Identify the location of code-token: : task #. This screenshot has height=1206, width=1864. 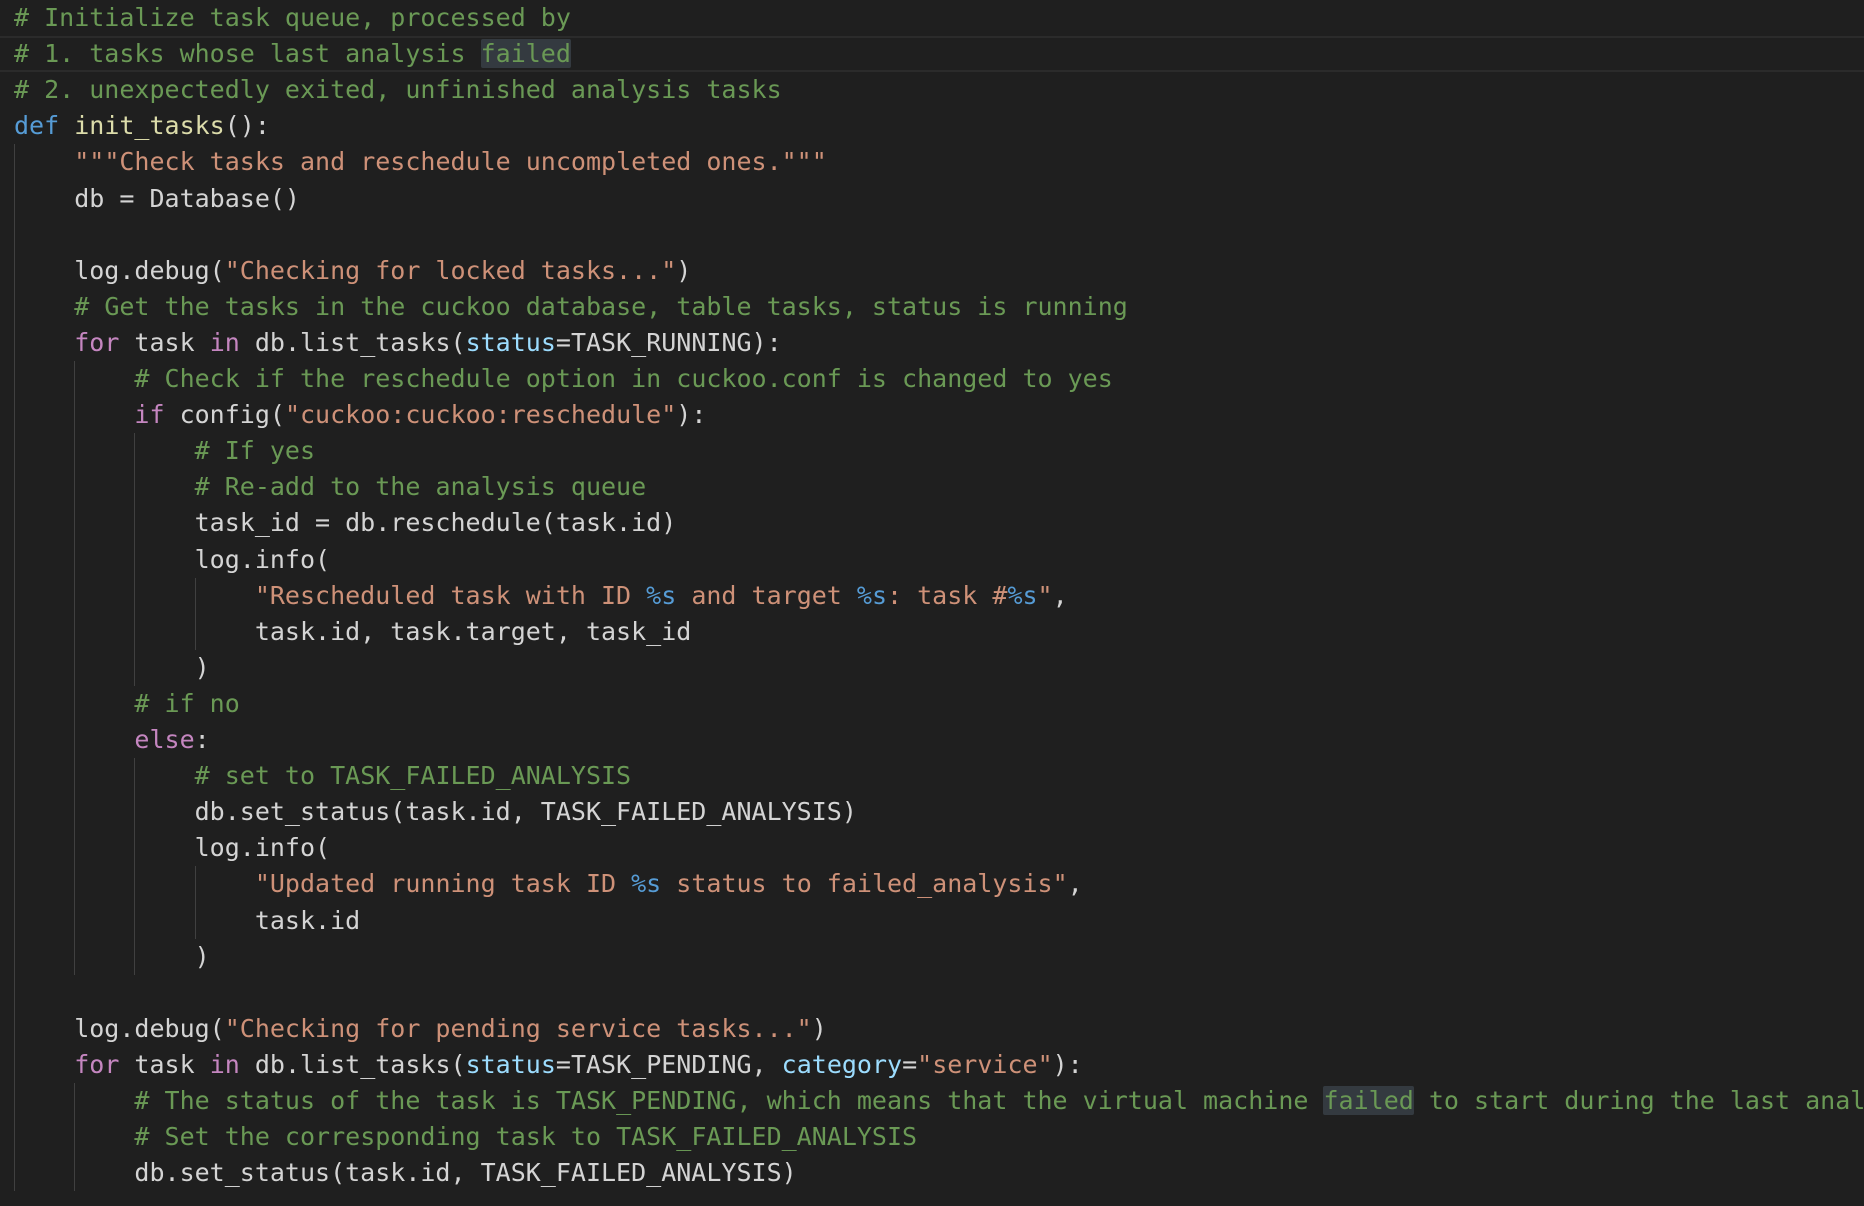
(947, 595).